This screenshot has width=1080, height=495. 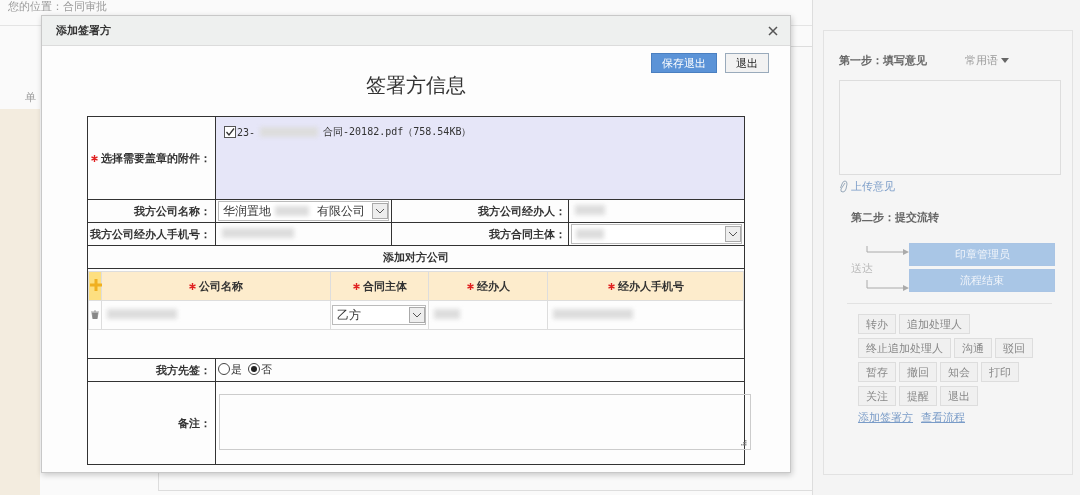 I want to click on field-label: 我方先签：, so click(x=183, y=370).